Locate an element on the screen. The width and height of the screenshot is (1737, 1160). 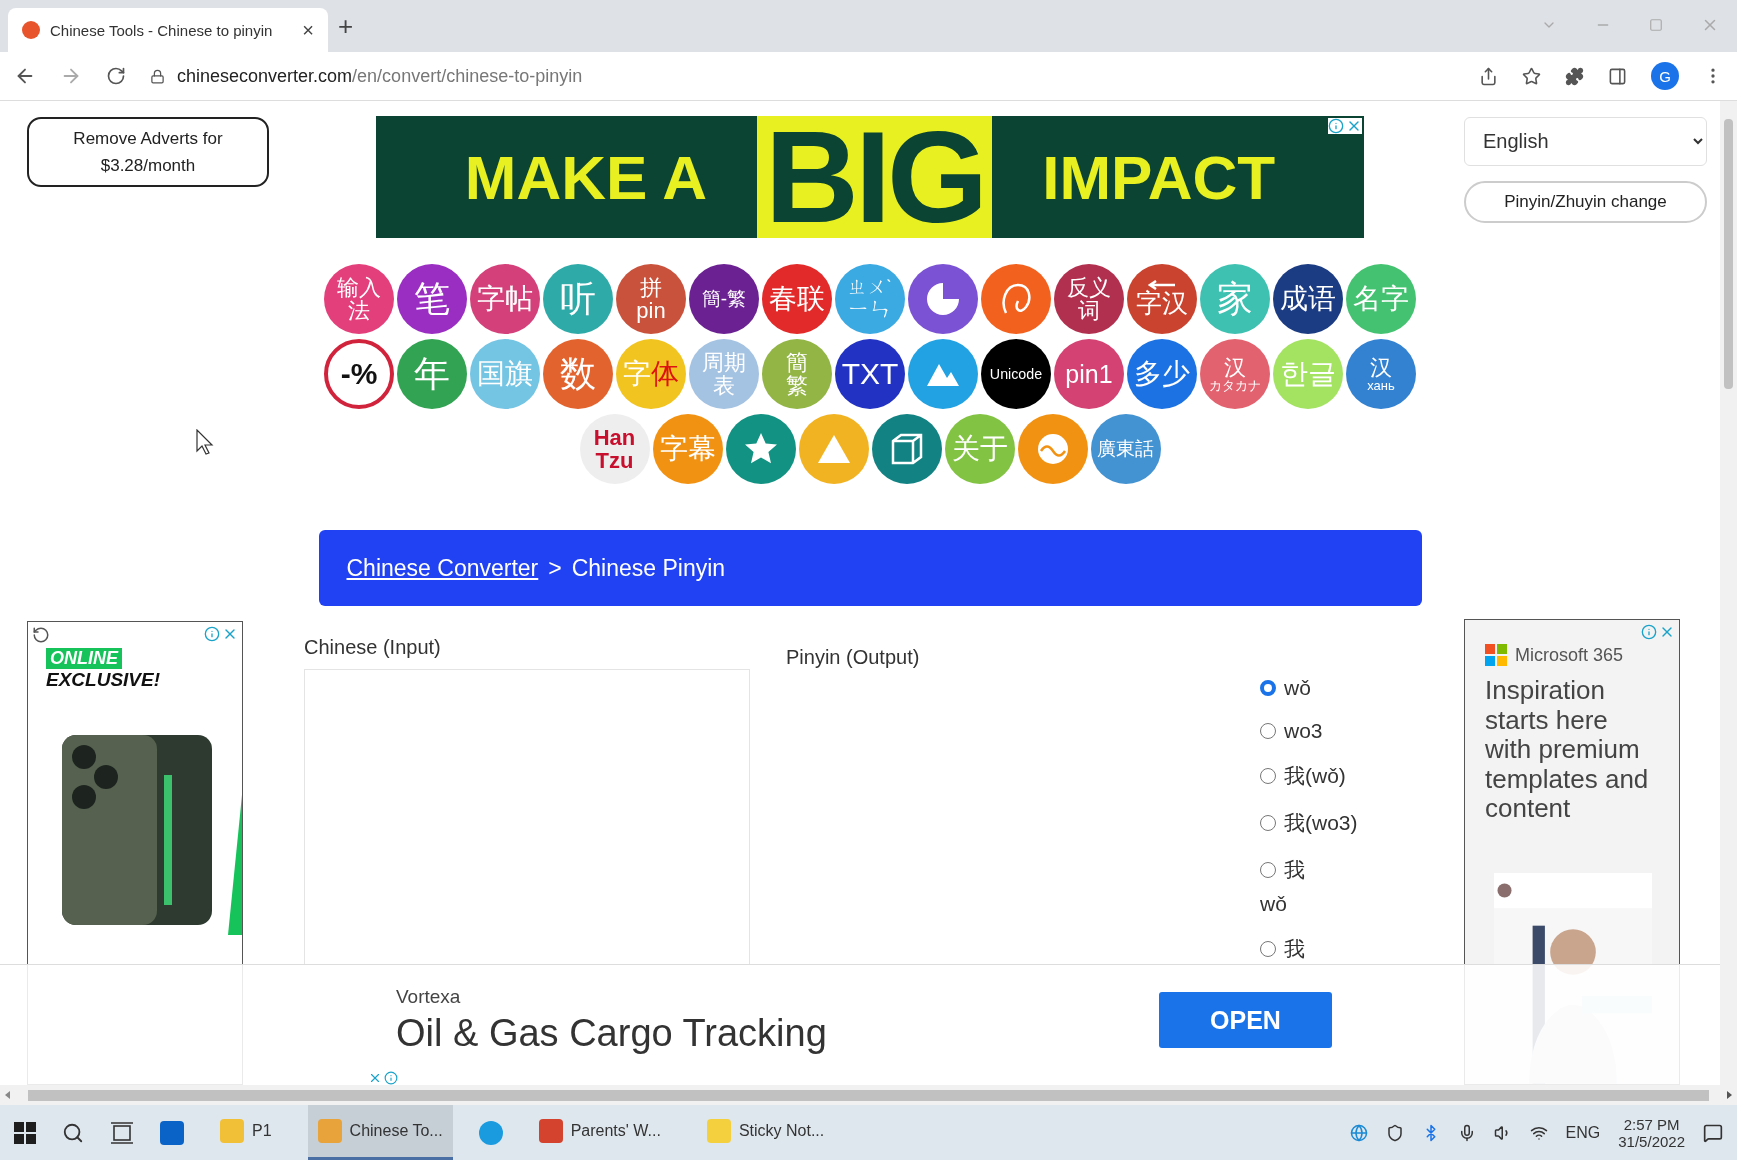
tool-link: 廣東話 is located at coordinates (1125, 449).